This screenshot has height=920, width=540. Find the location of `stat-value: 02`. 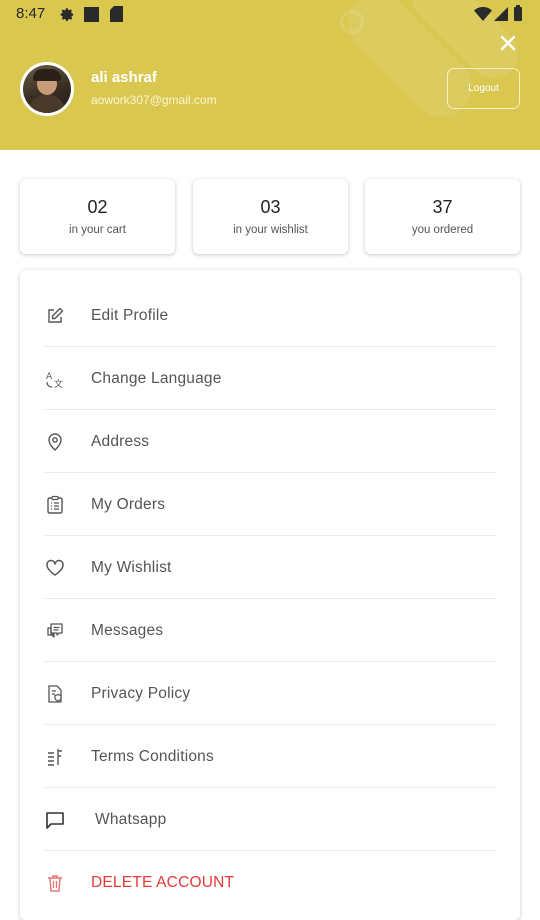

stat-value: 02 is located at coordinates (97, 207).